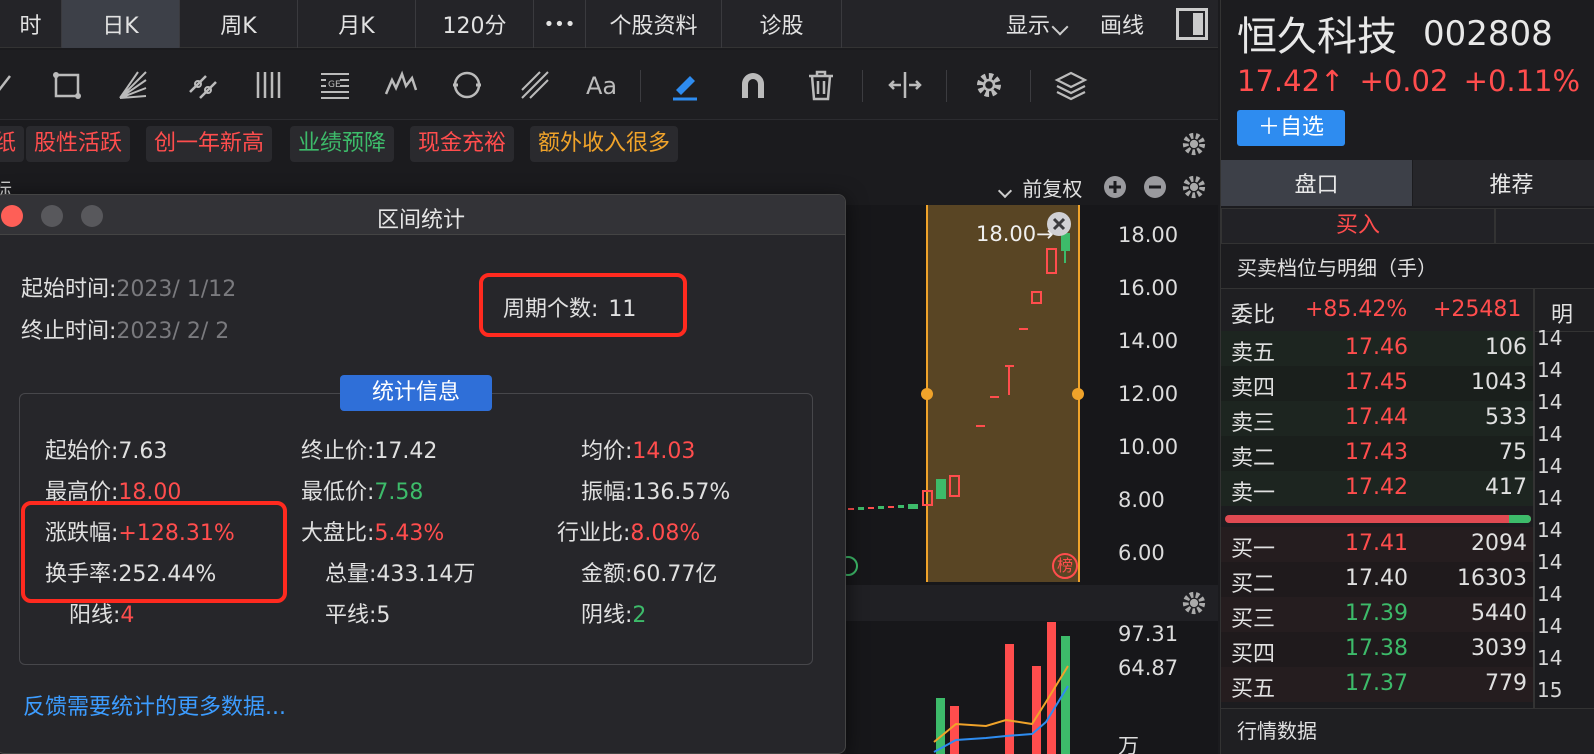 This screenshot has height=754, width=1594. What do you see at coordinates (685, 85) in the screenshot?
I see `highlighter-icon` at bounding box center [685, 85].